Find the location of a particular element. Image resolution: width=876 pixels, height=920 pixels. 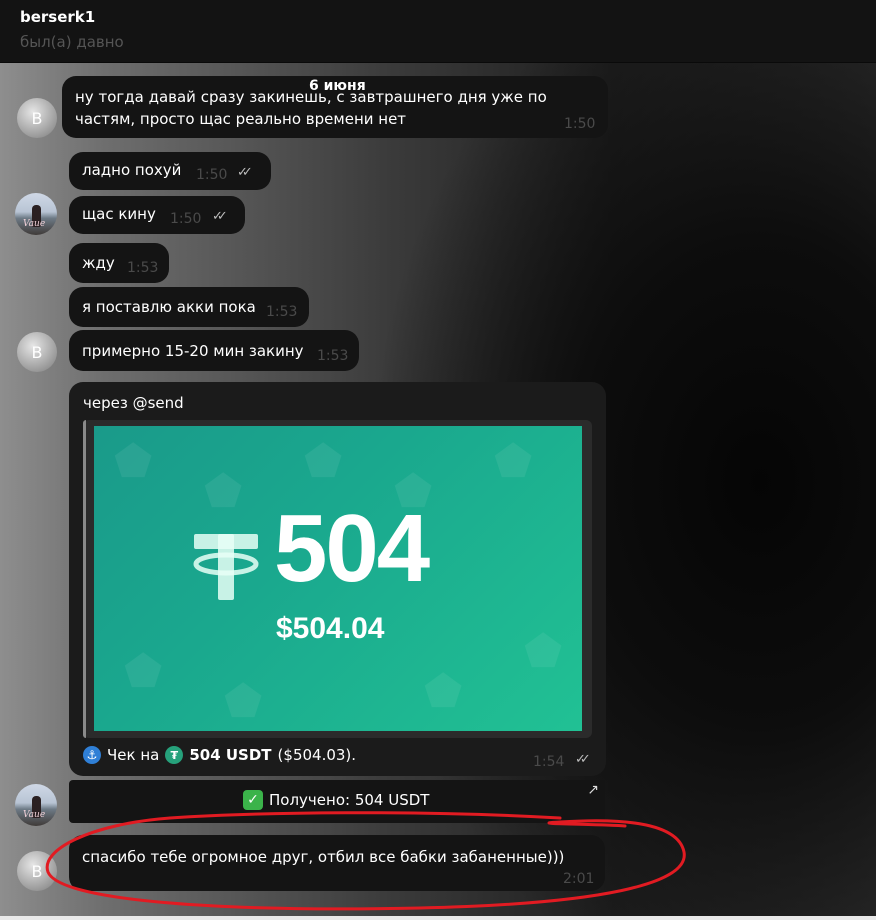

red-annotation-circle is located at coordinates (365, 861).